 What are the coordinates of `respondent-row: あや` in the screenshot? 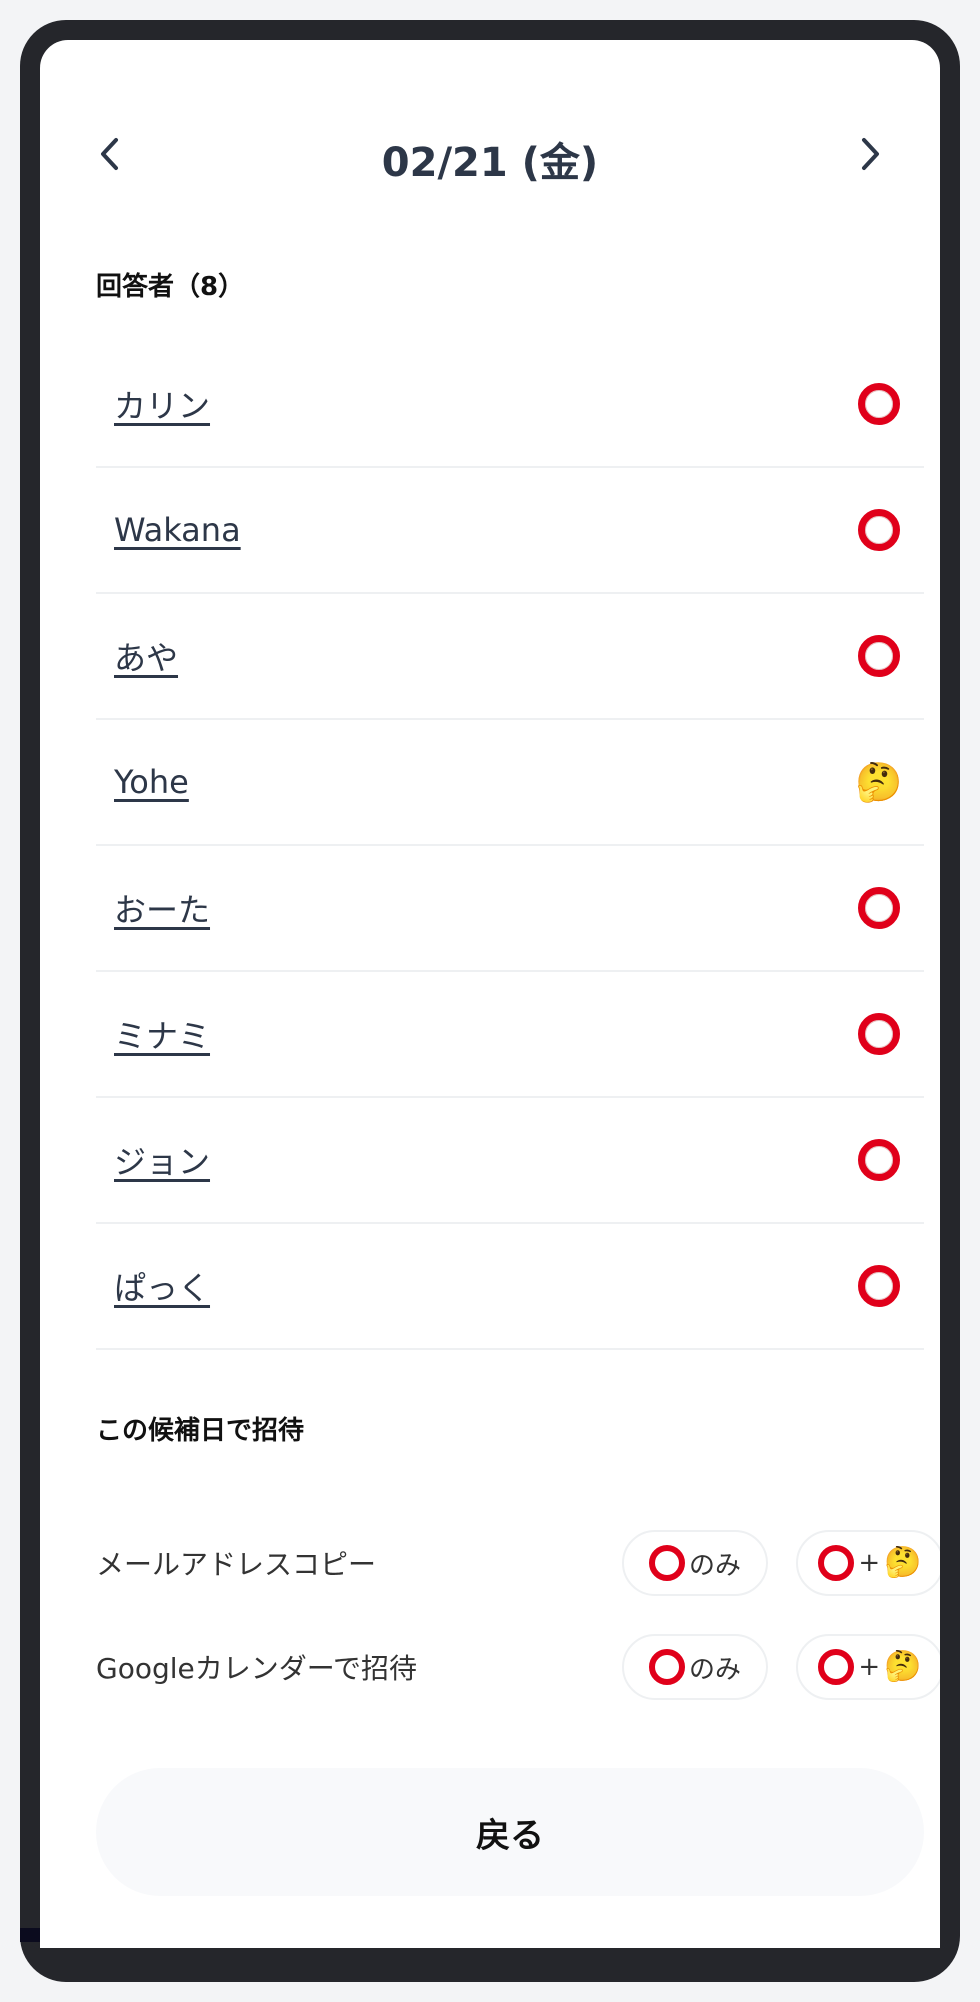 It's located at (510, 657).